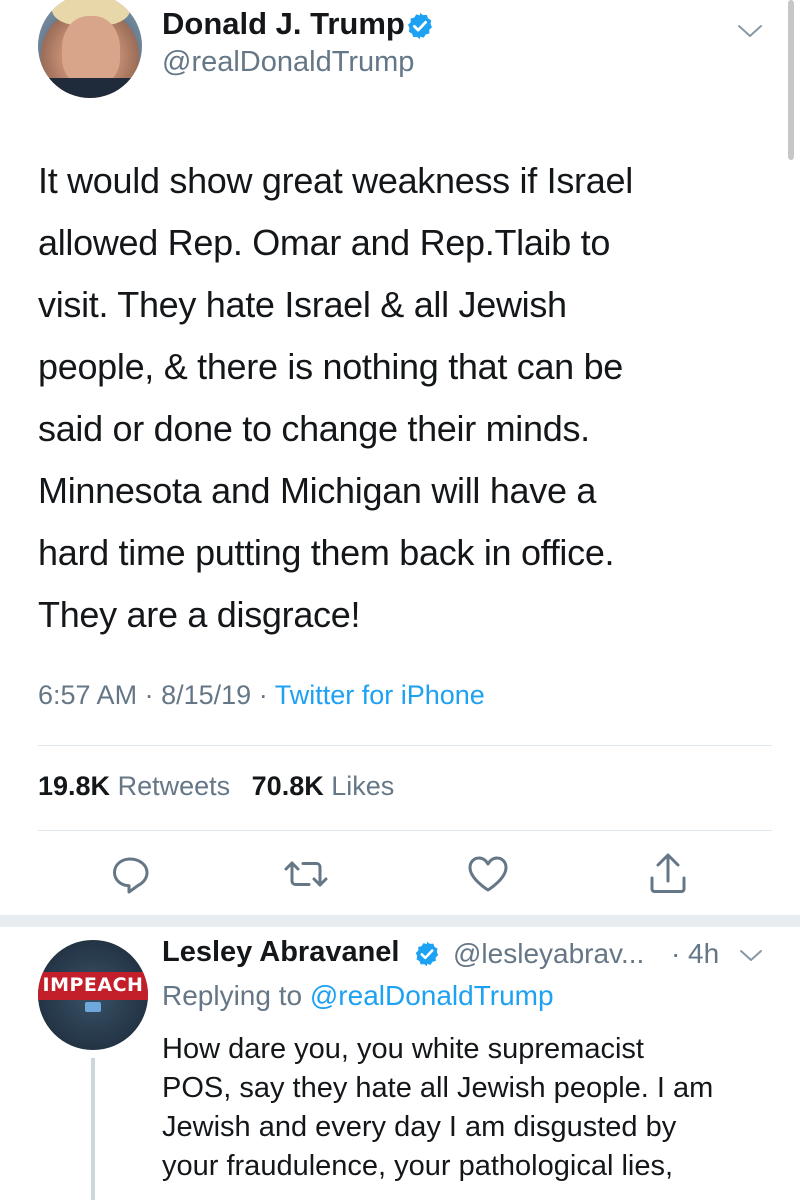 The height and width of the screenshot is (1200, 800). I want to click on share-icon, so click(668, 874).